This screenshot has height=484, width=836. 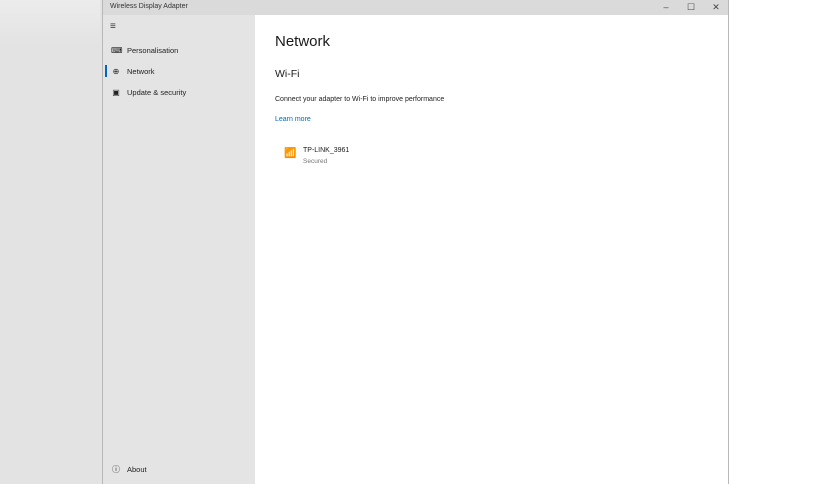 What do you see at coordinates (141, 71) in the screenshot?
I see `sidebar-item-label: Network` at bounding box center [141, 71].